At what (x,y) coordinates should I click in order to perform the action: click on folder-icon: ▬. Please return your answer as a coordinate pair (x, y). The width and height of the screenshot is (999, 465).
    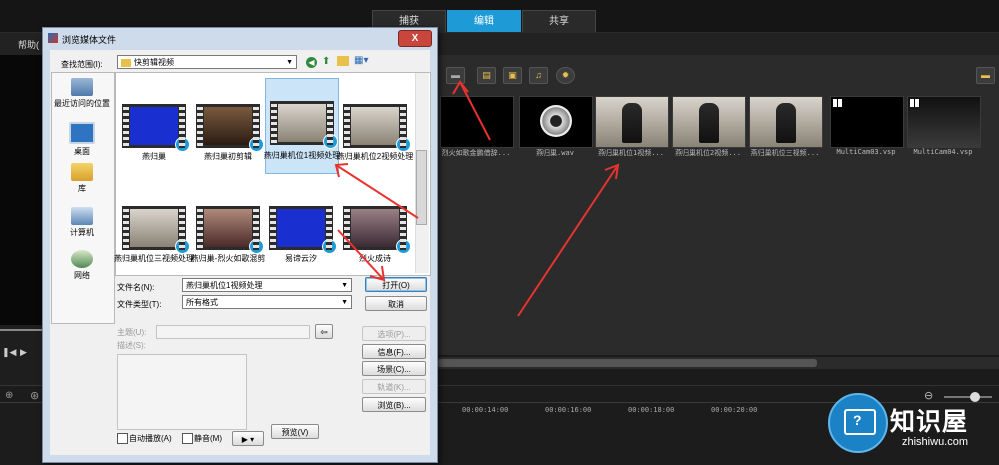
    Looking at the image, I should click on (455, 75).